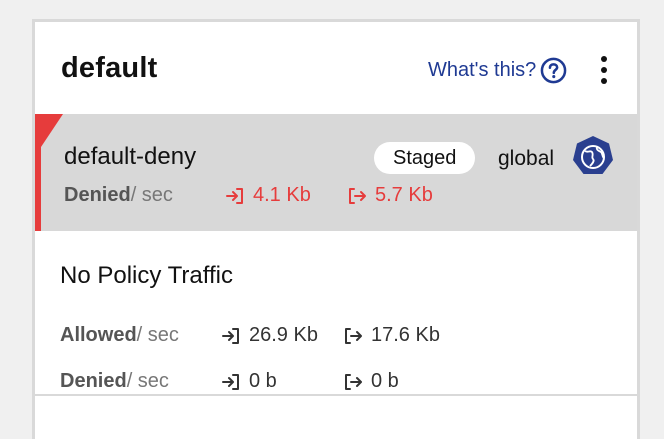 Image resolution: width=664 pixels, height=439 pixels. I want to click on allowed-label: Allowed/ sec, so click(119, 335).